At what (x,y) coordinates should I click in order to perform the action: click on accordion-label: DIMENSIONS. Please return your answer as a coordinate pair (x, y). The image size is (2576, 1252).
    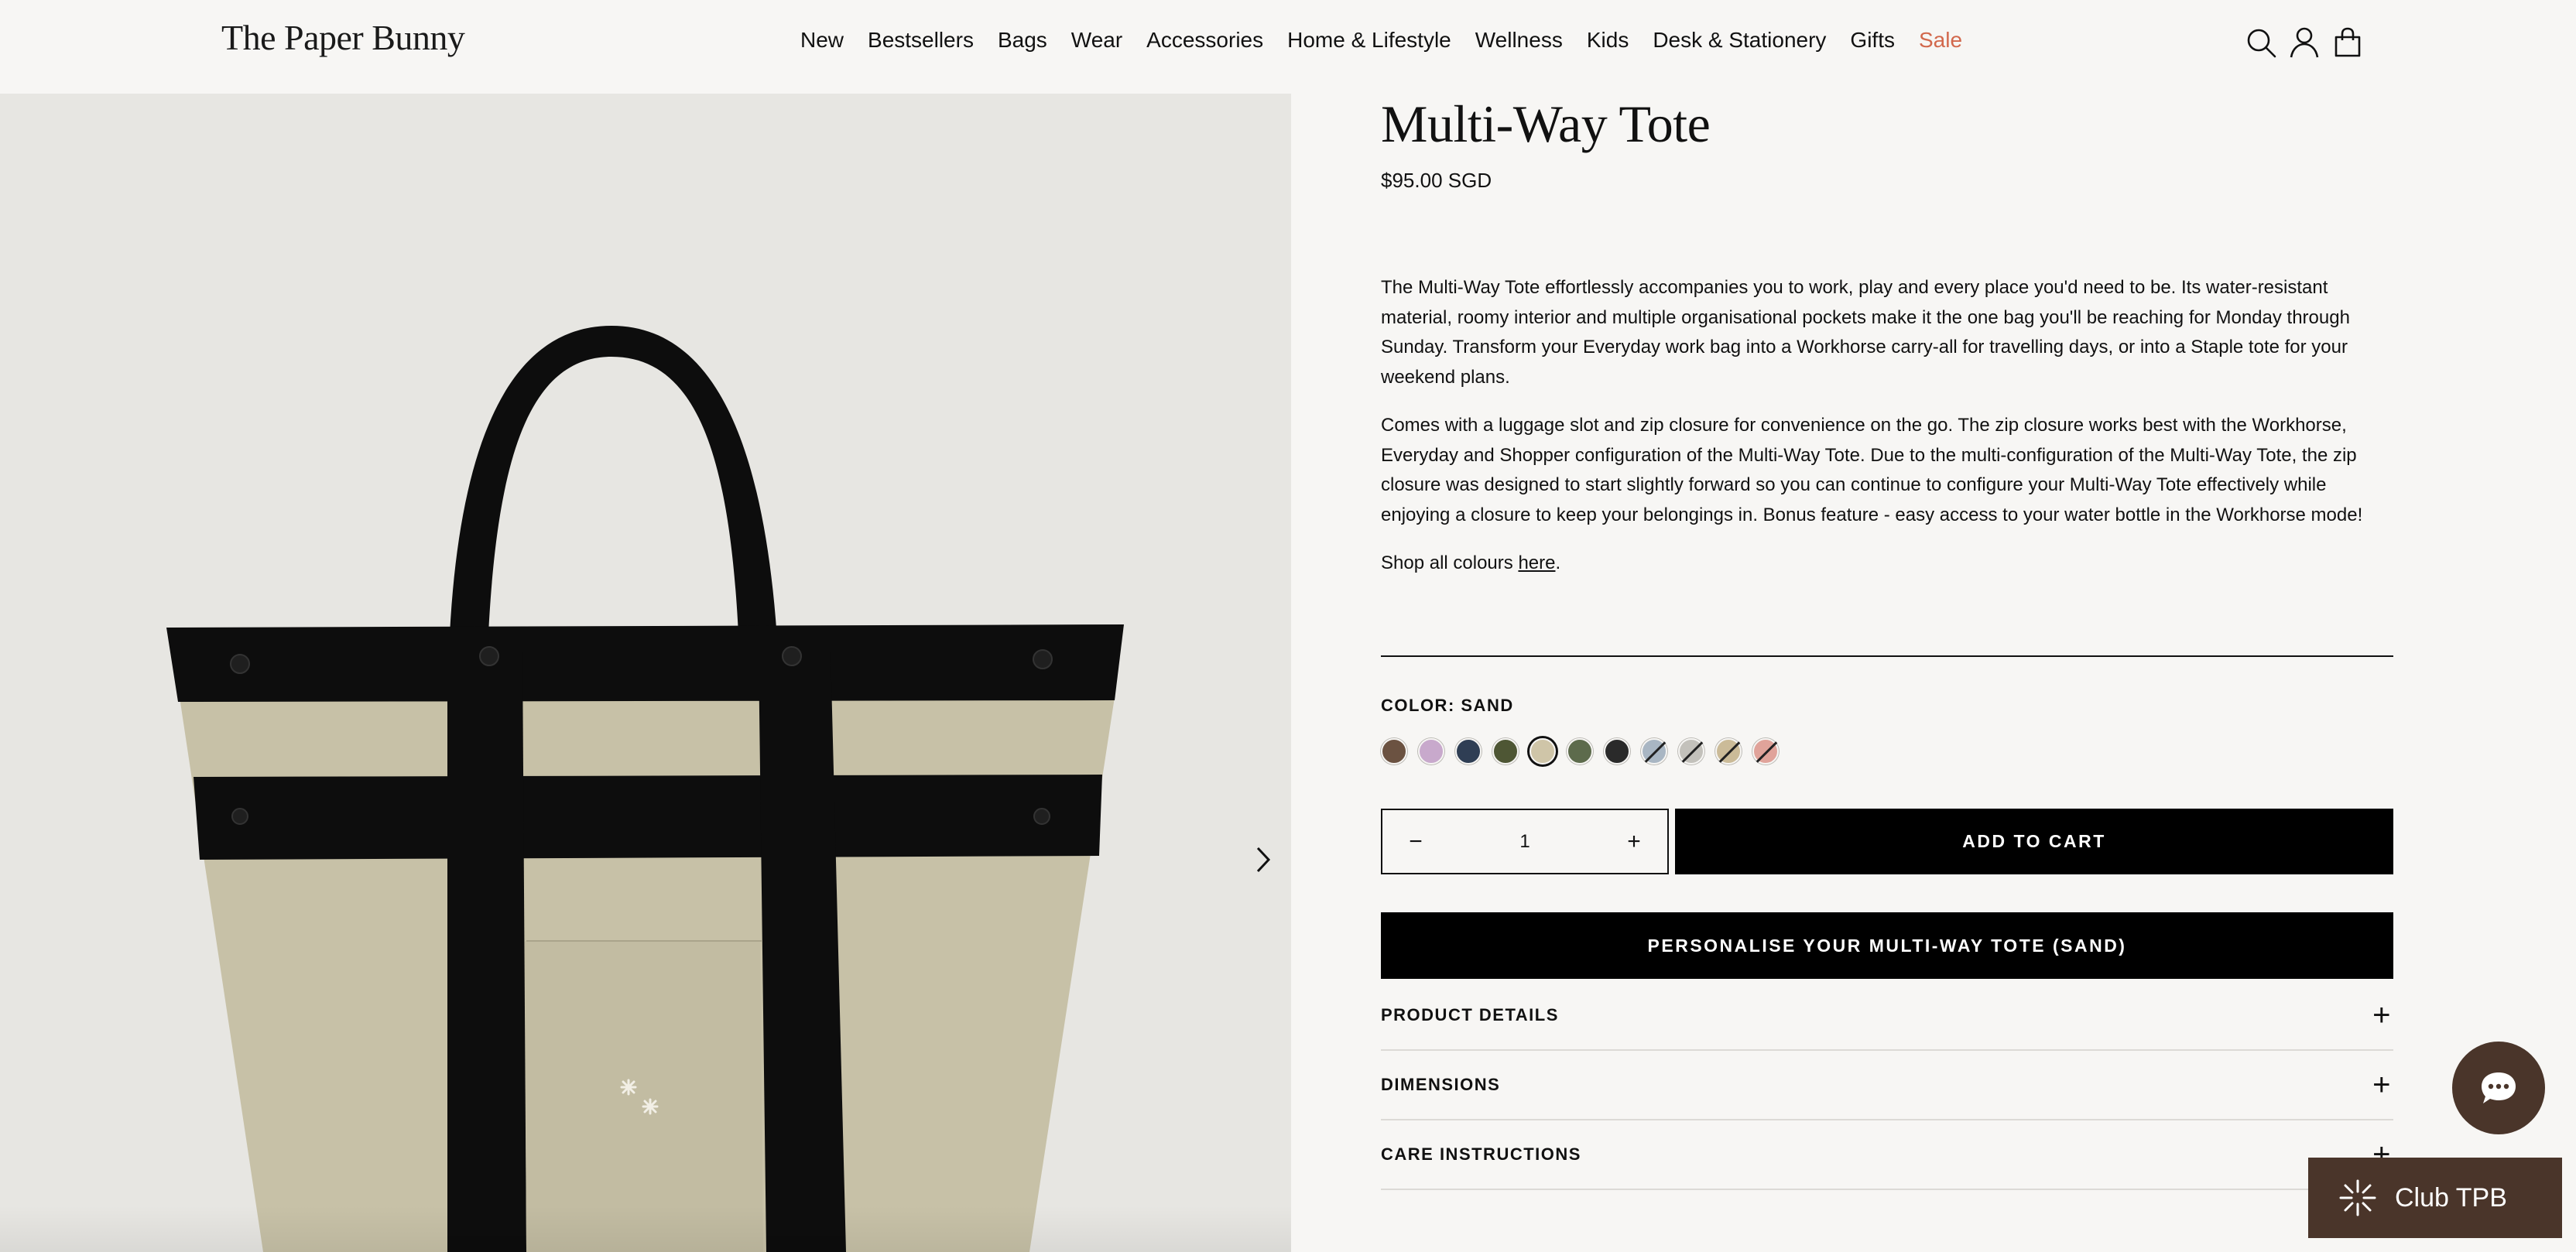
    Looking at the image, I should click on (1441, 1084).